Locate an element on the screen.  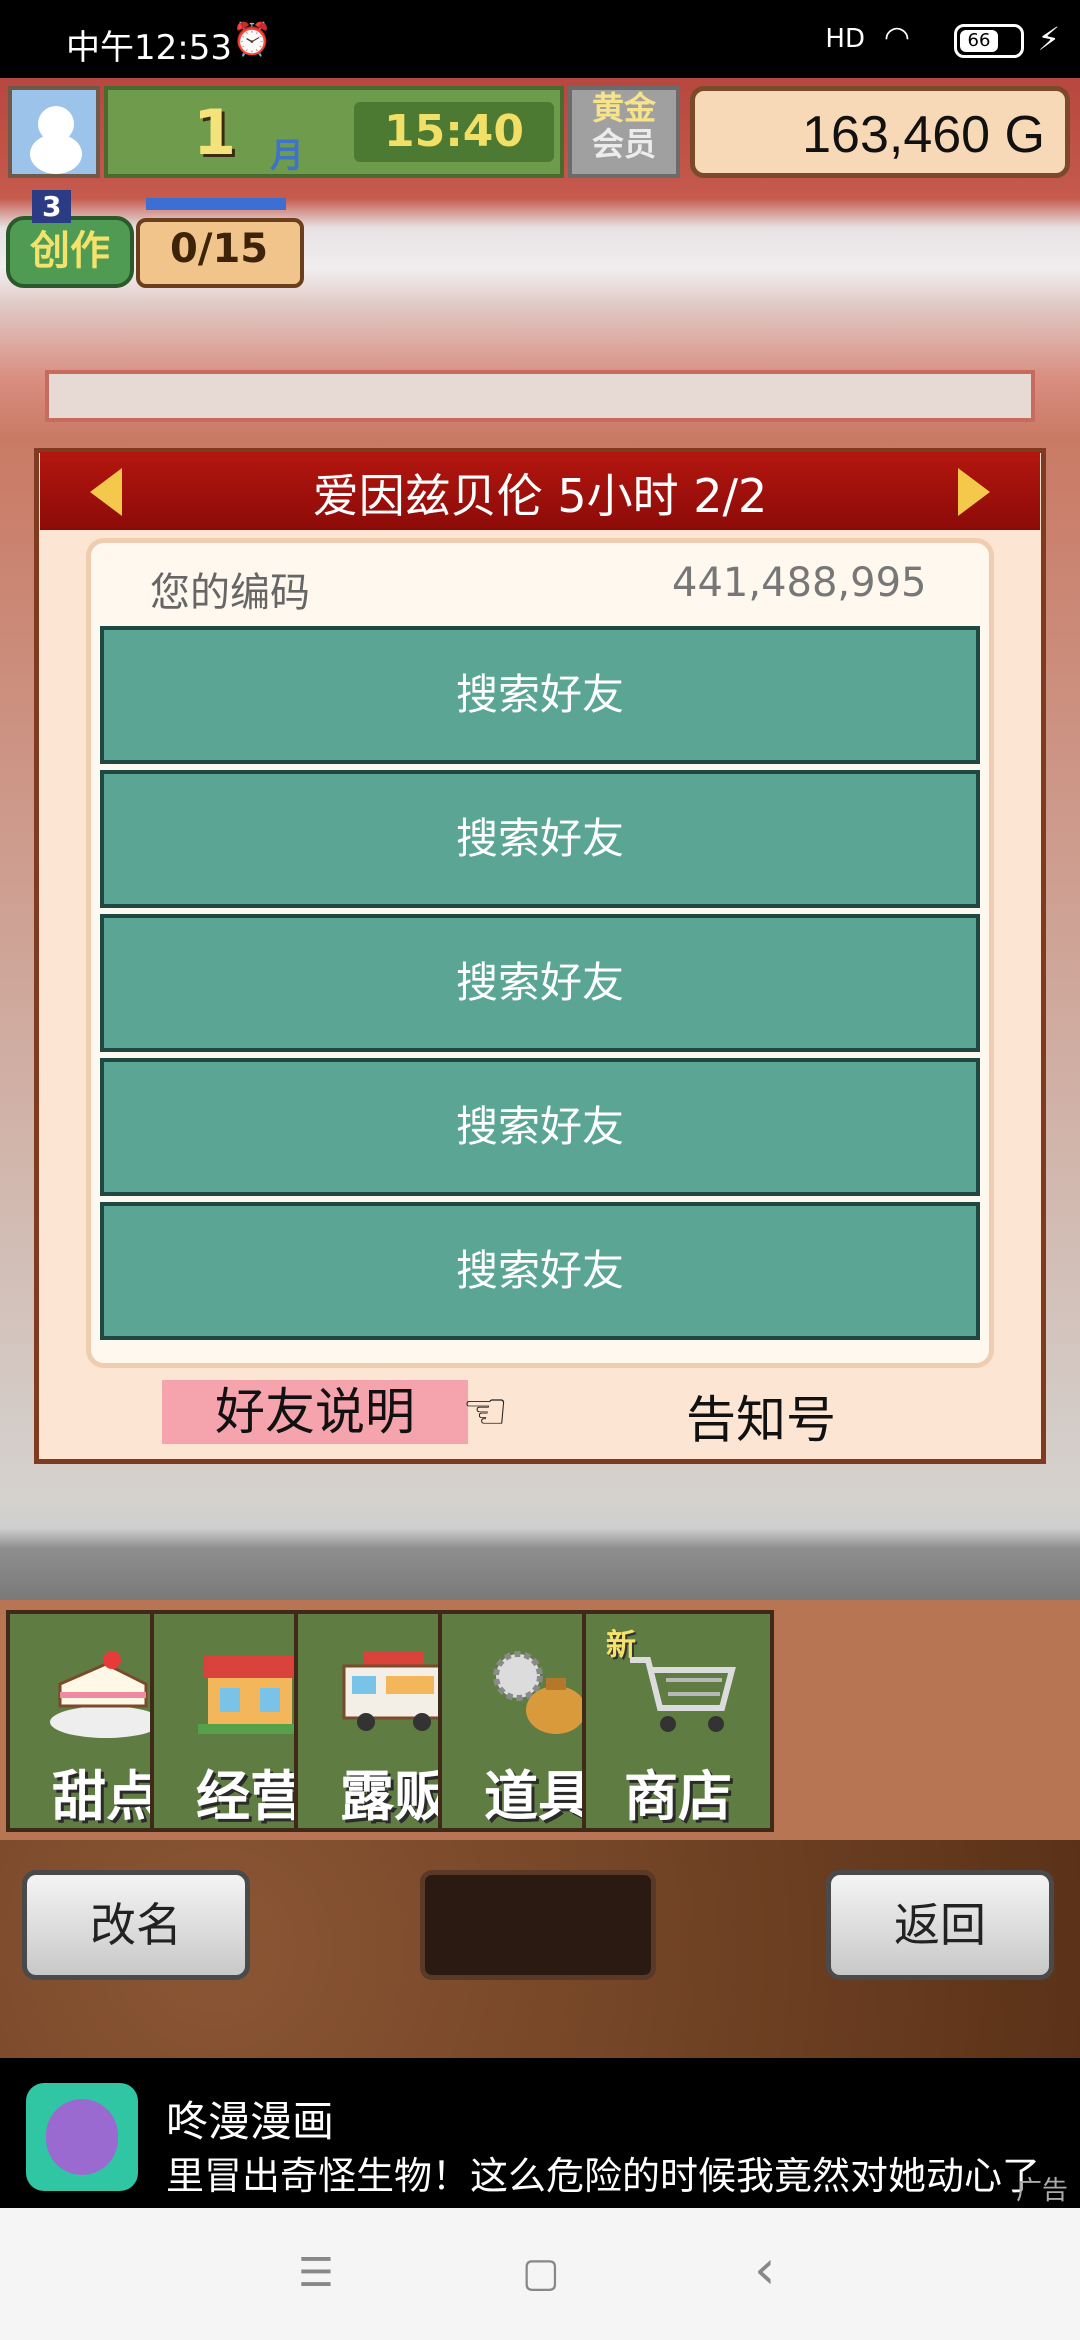
membership-line1: 黄金 is located at coordinates (623, 108).